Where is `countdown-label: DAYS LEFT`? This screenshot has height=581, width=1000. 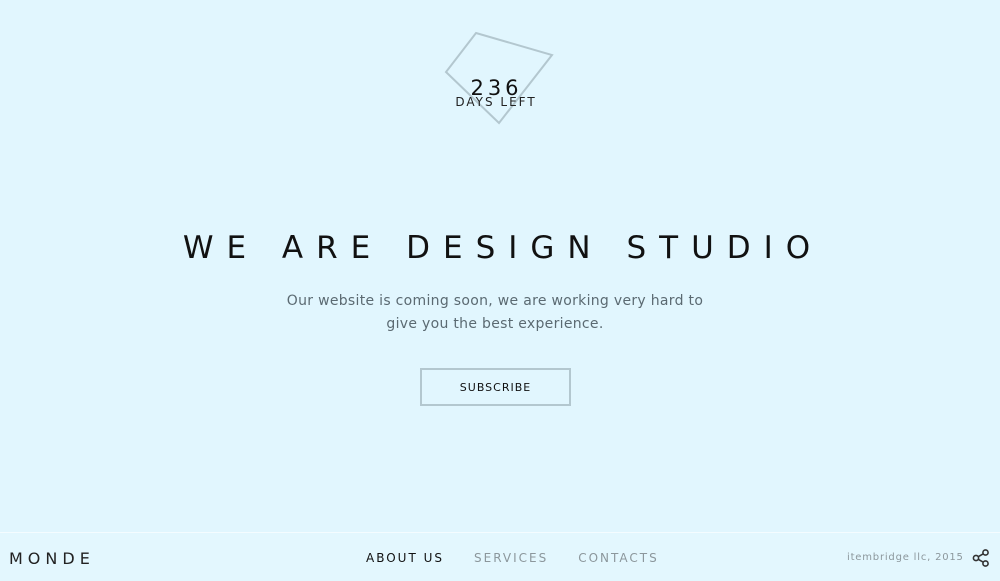
countdown-label: DAYS LEFT is located at coordinates (496, 102).